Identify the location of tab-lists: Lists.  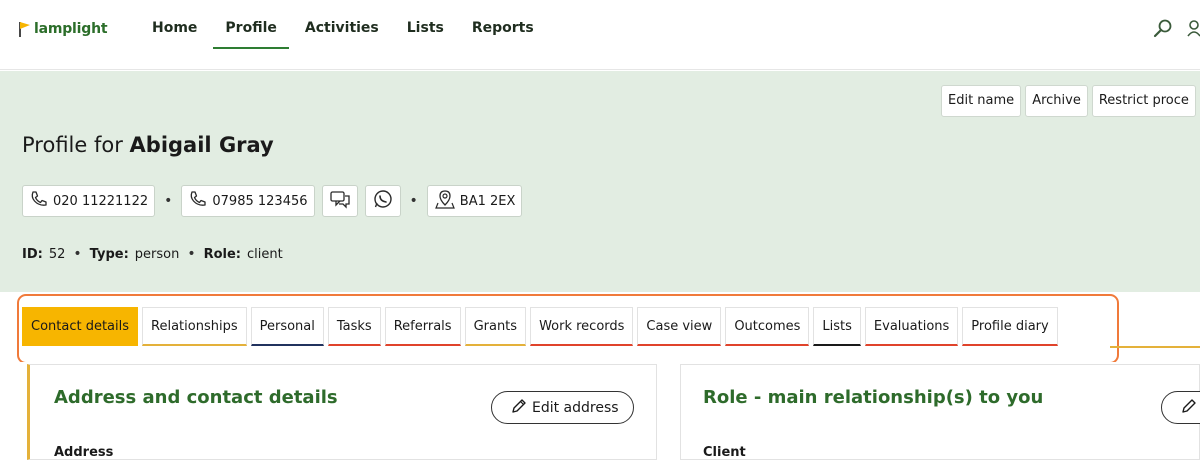
(837, 326).